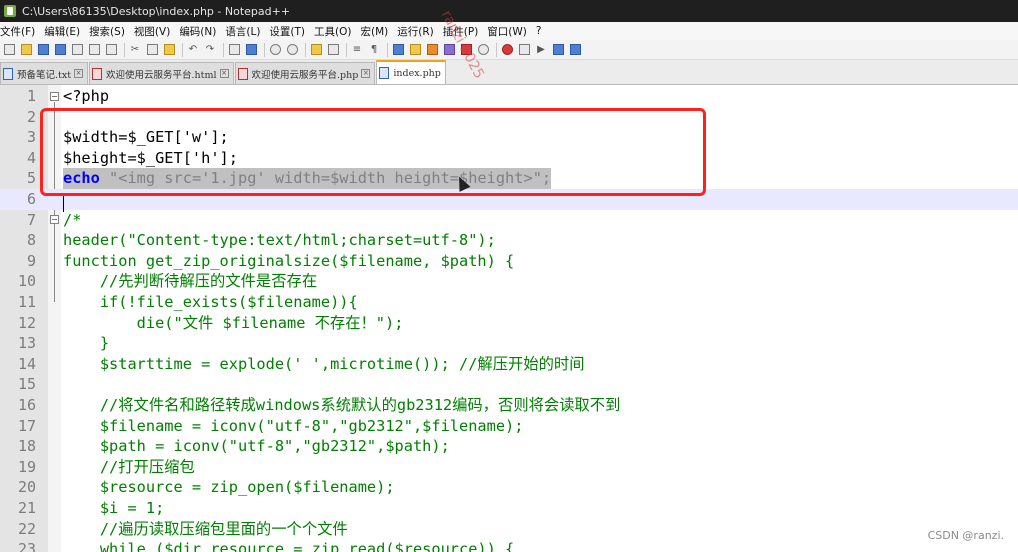 The height and width of the screenshot is (552, 1018). What do you see at coordinates (64, 31) in the screenshot?
I see `menu-edit: 编辑(E)` at bounding box center [64, 31].